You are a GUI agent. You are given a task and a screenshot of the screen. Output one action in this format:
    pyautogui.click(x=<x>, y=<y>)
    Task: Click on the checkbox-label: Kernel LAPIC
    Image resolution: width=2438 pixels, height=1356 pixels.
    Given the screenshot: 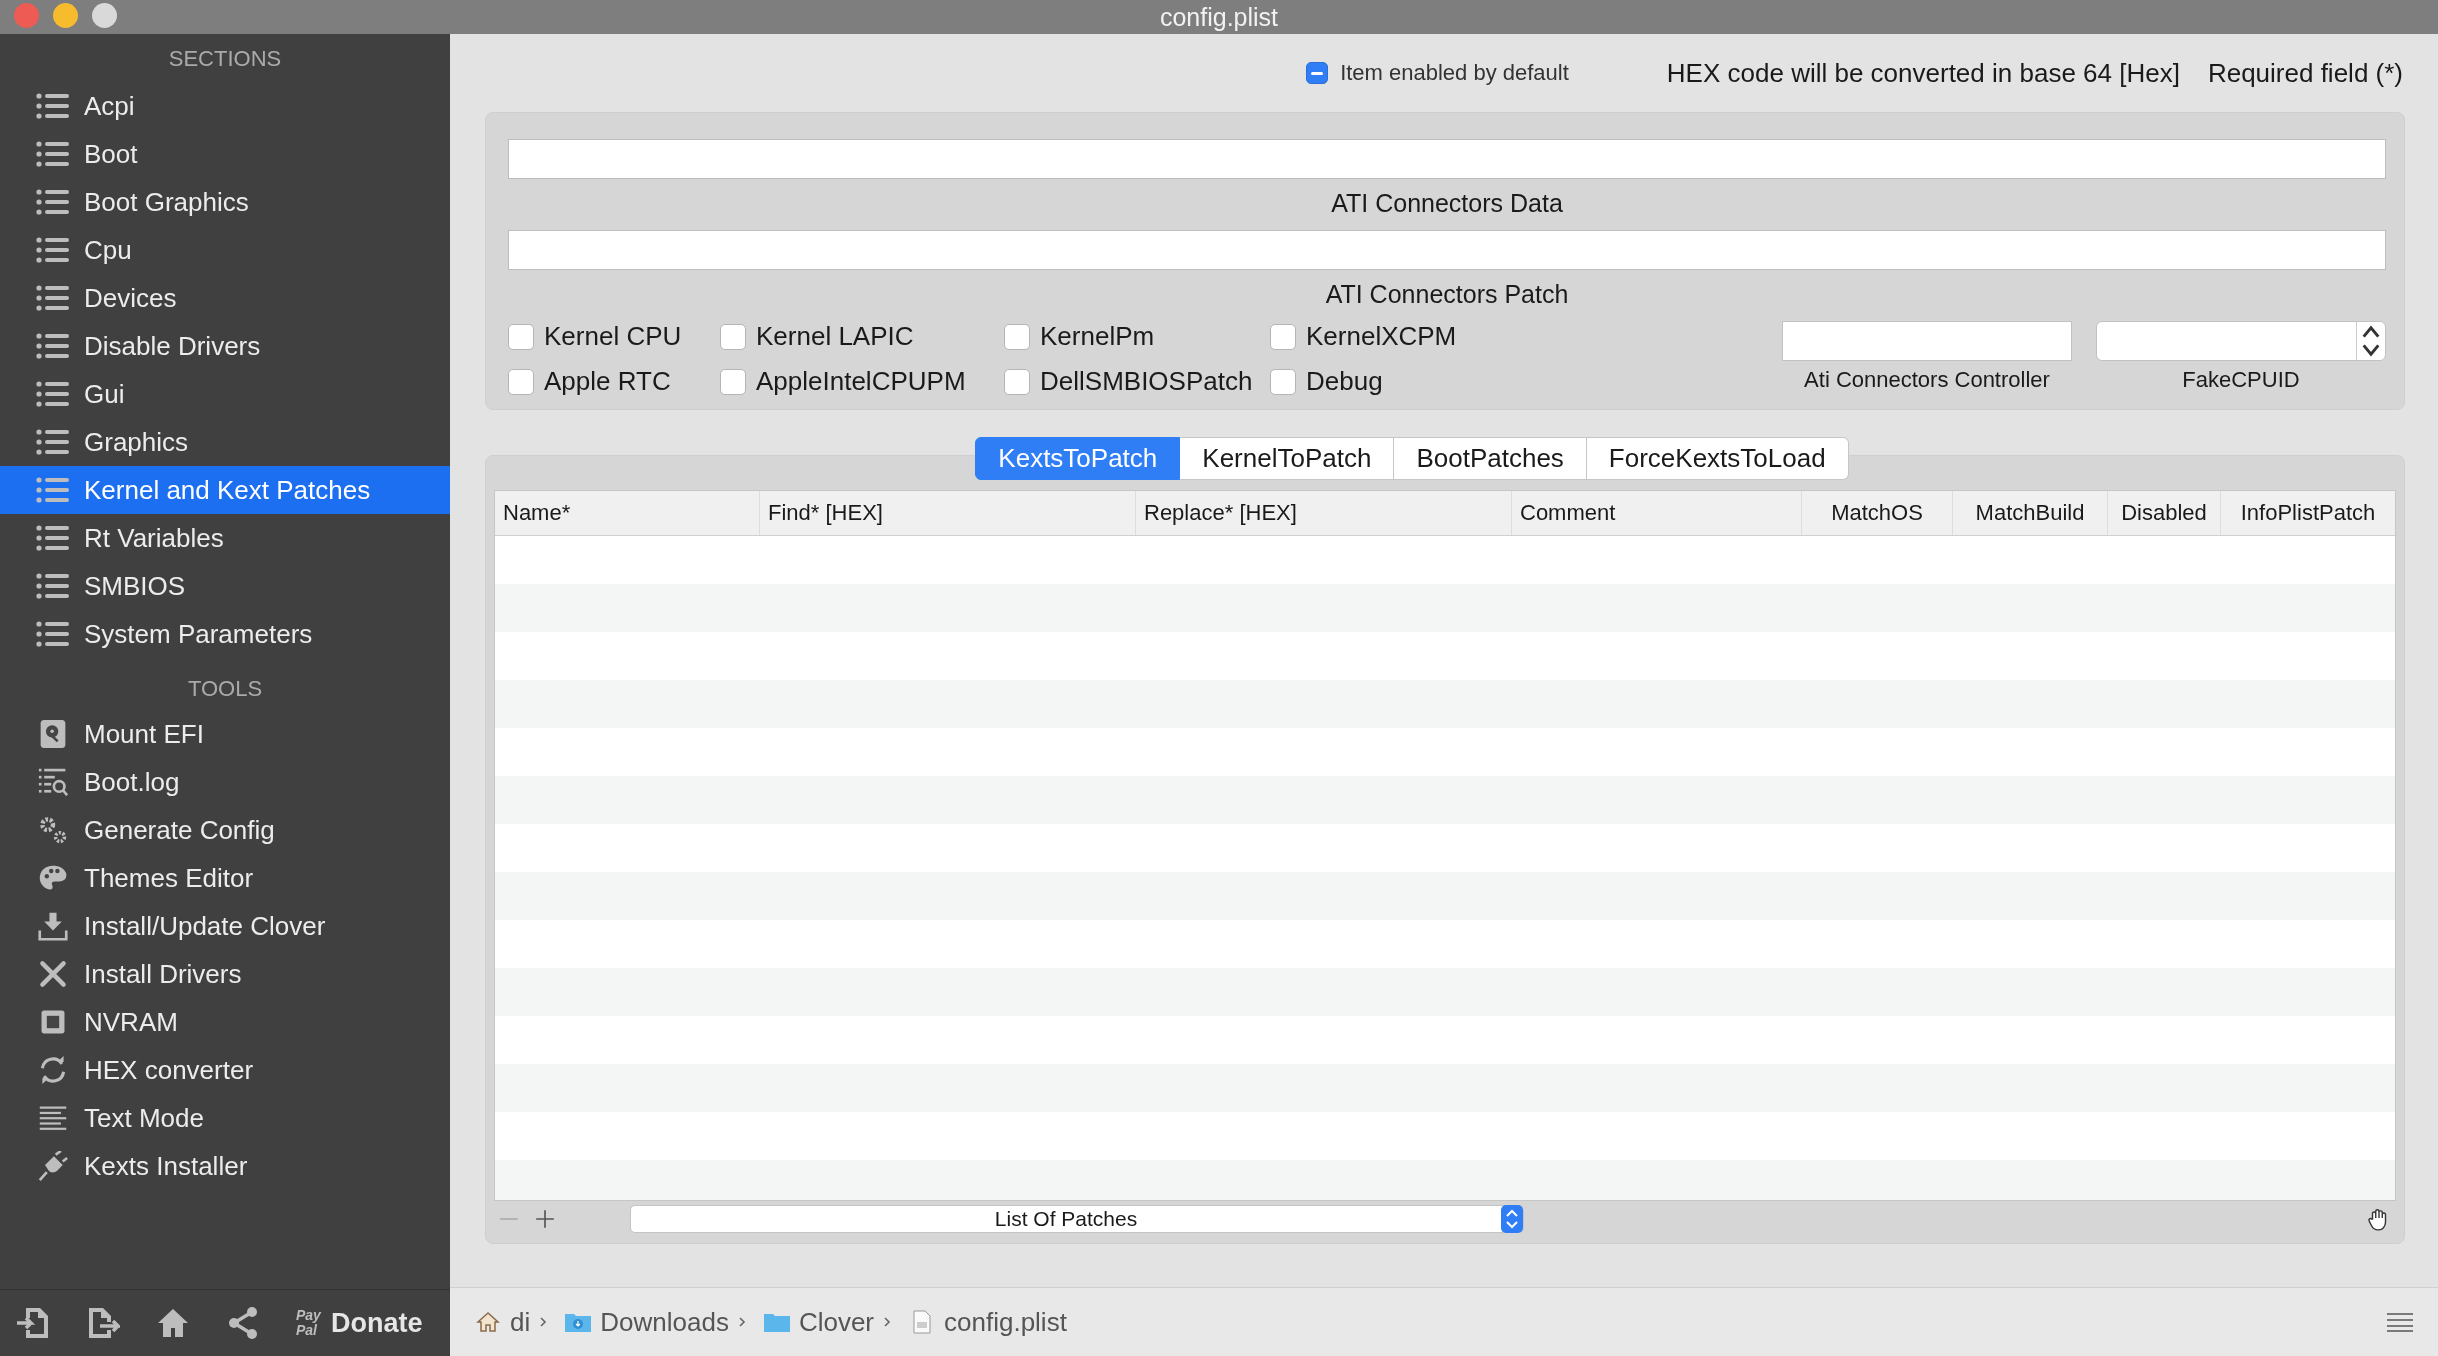 What is the action you would take?
    pyautogui.click(x=835, y=336)
    